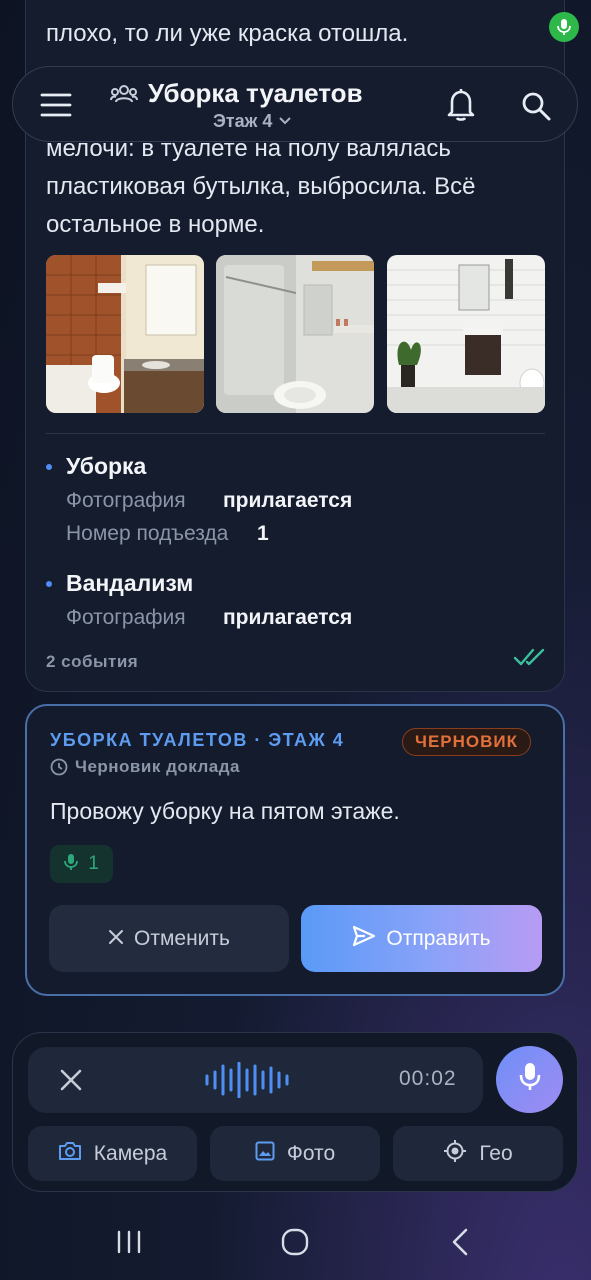  I want to click on camera-icon, so click(70, 1154).